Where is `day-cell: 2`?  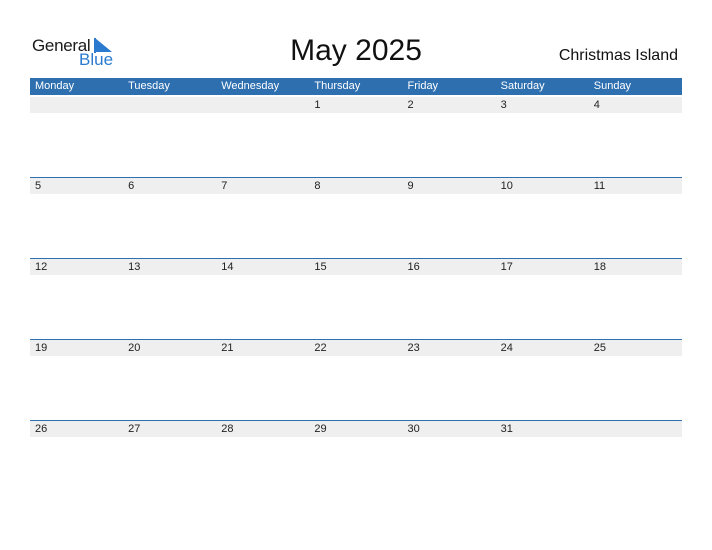
day-cell: 2 is located at coordinates (410, 105).